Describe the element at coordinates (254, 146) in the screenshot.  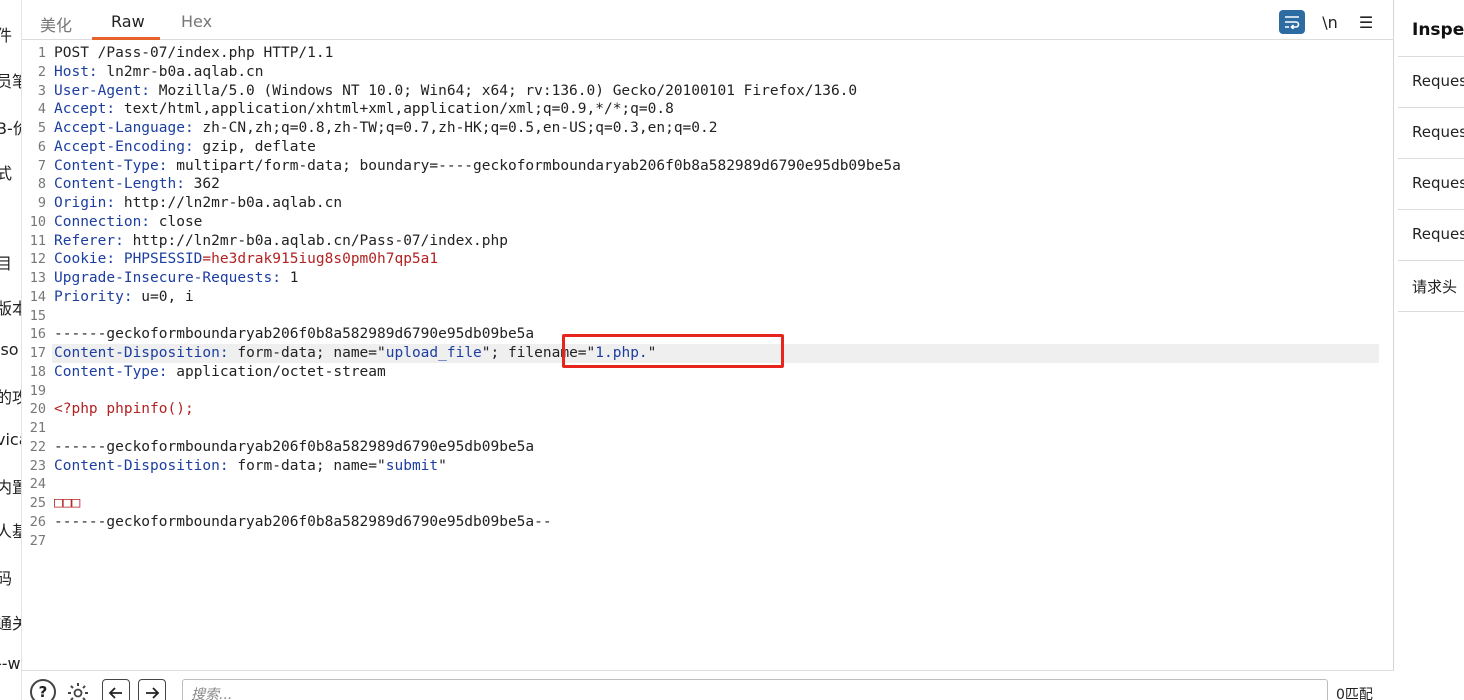
I see `code-token: gzip, deflate` at that location.